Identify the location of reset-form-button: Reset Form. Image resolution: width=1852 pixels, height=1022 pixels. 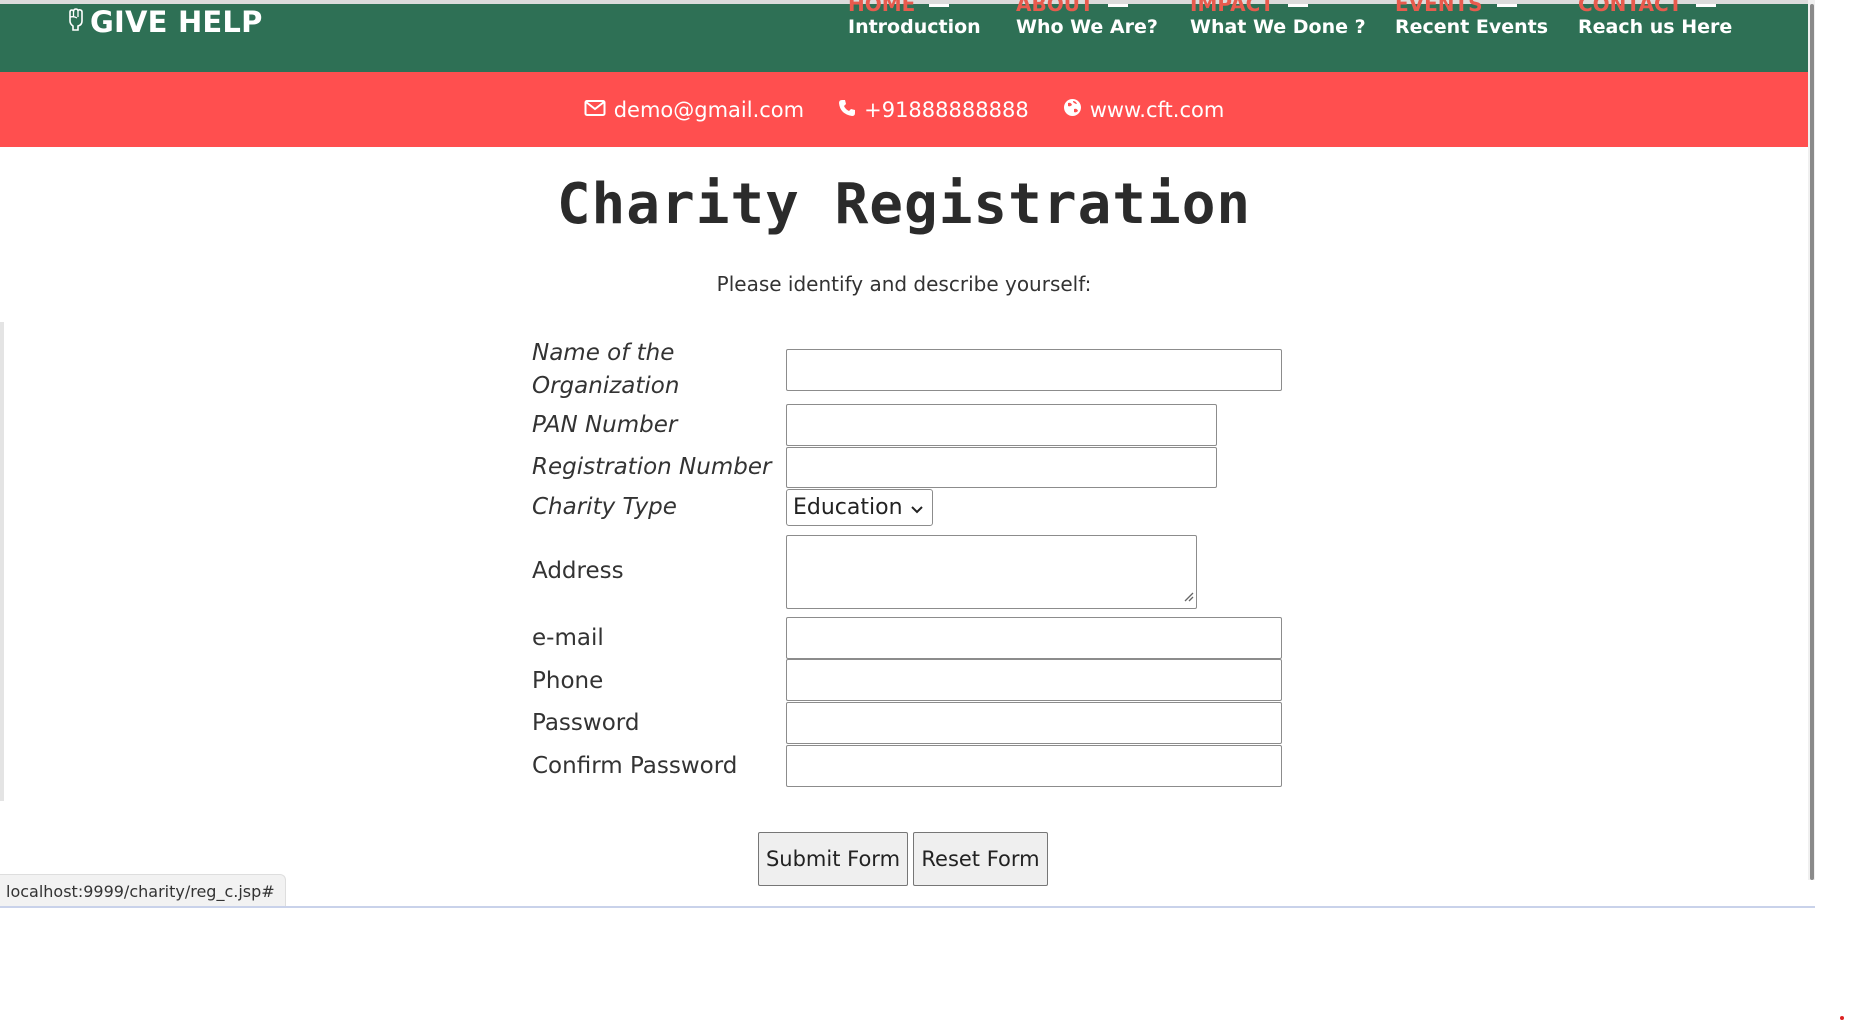
(980, 859).